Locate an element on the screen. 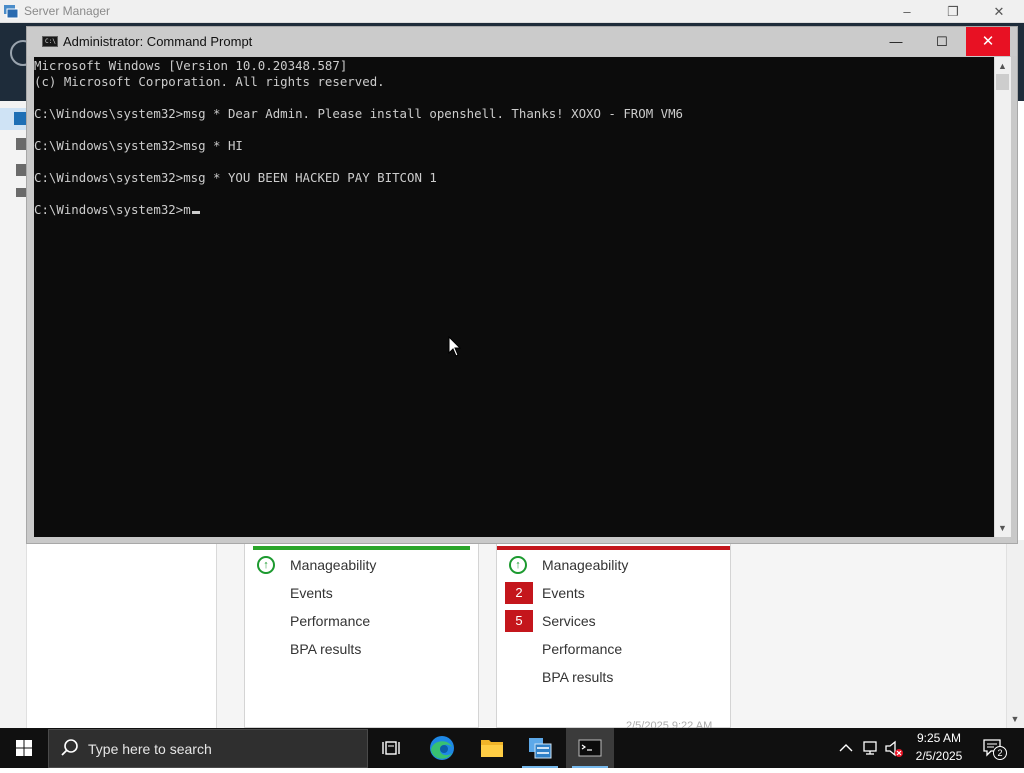 The width and height of the screenshot is (1024, 773). command-prompt-icon: C:\ is located at coordinates (50, 41).